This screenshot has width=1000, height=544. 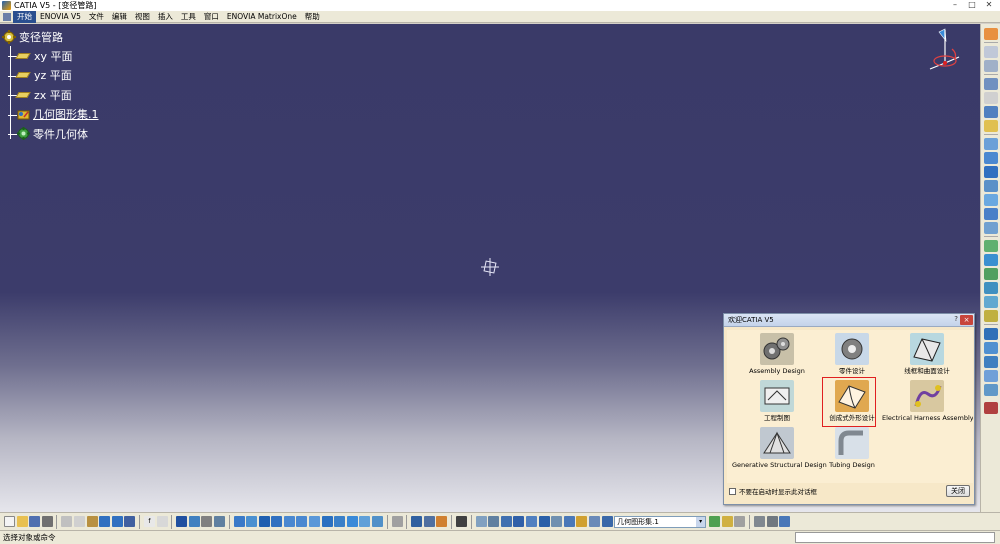 What do you see at coordinates (701, 521) in the screenshot?
I see `chevron-down-icon: ▾` at bounding box center [701, 521].